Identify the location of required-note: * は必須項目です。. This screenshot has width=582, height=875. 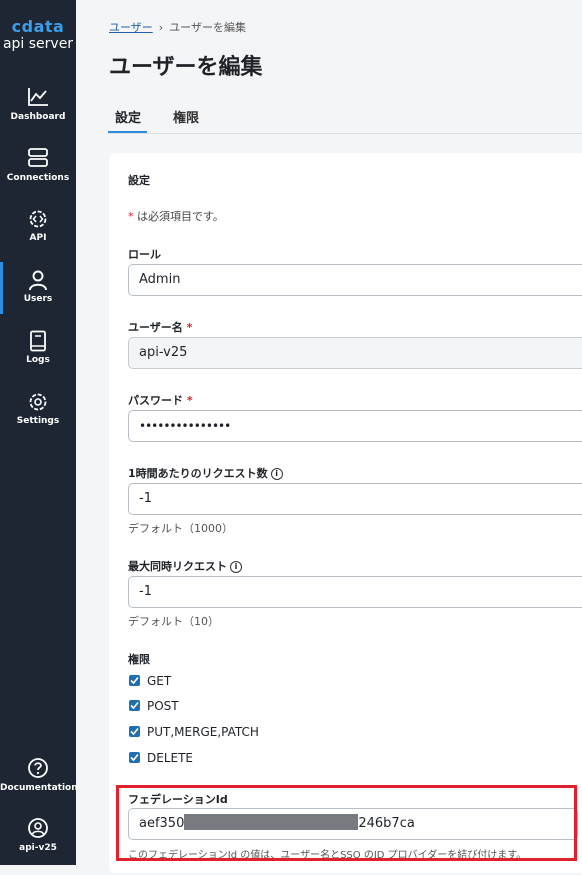
(176, 216).